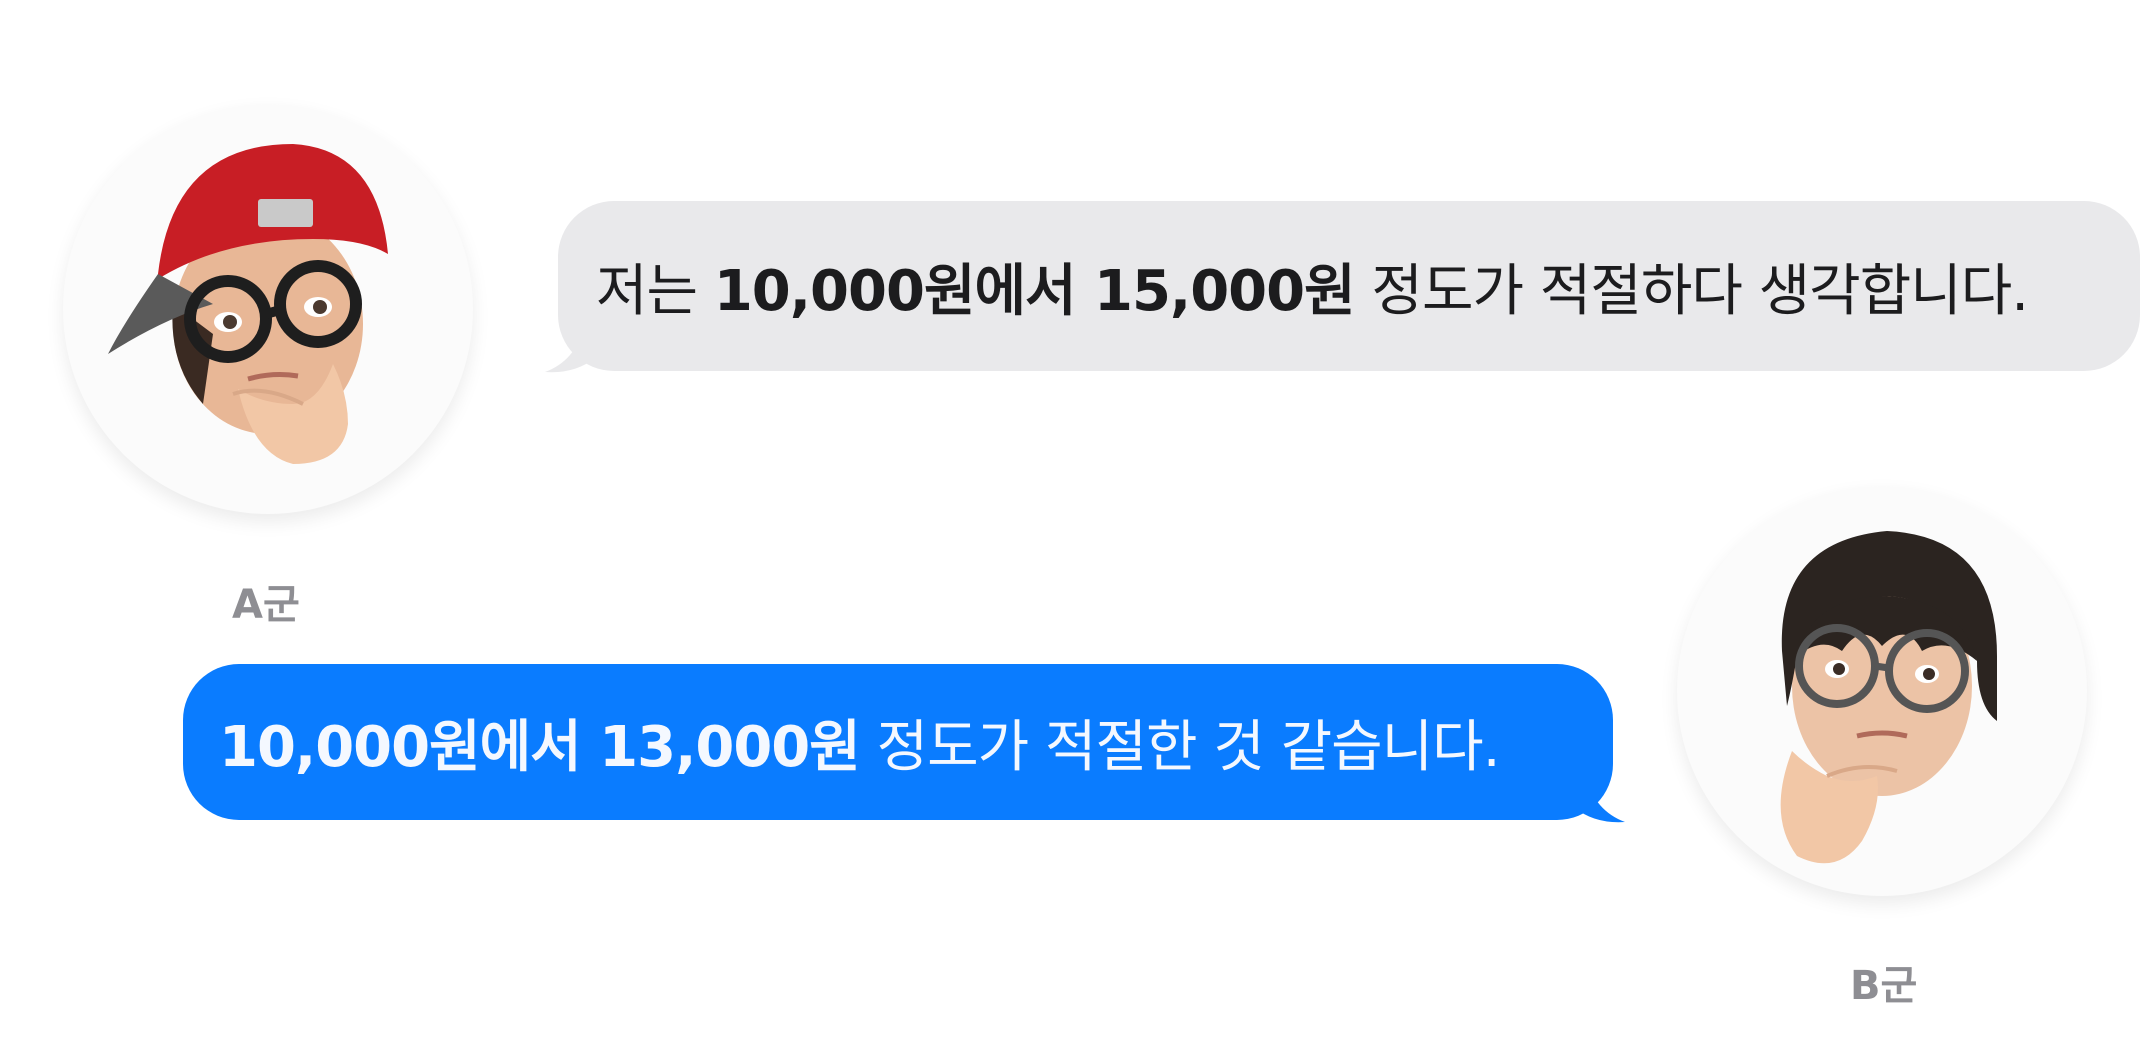 The image size is (2151, 1056). Describe the element at coordinates (540, 747) in the screenshot. I see `message-b-range: 10,000원에서 13,000원` at that location.